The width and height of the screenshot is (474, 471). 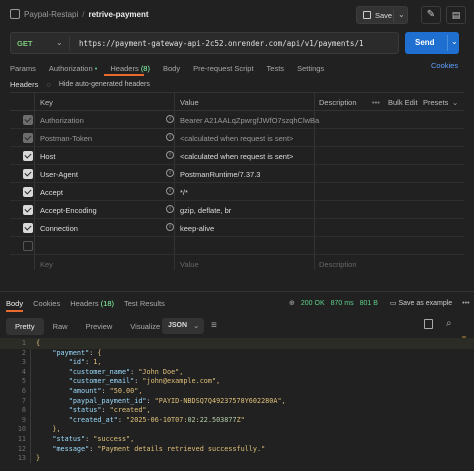 I want to click on cookies-link: Cookies, so click(x=444, y=65).